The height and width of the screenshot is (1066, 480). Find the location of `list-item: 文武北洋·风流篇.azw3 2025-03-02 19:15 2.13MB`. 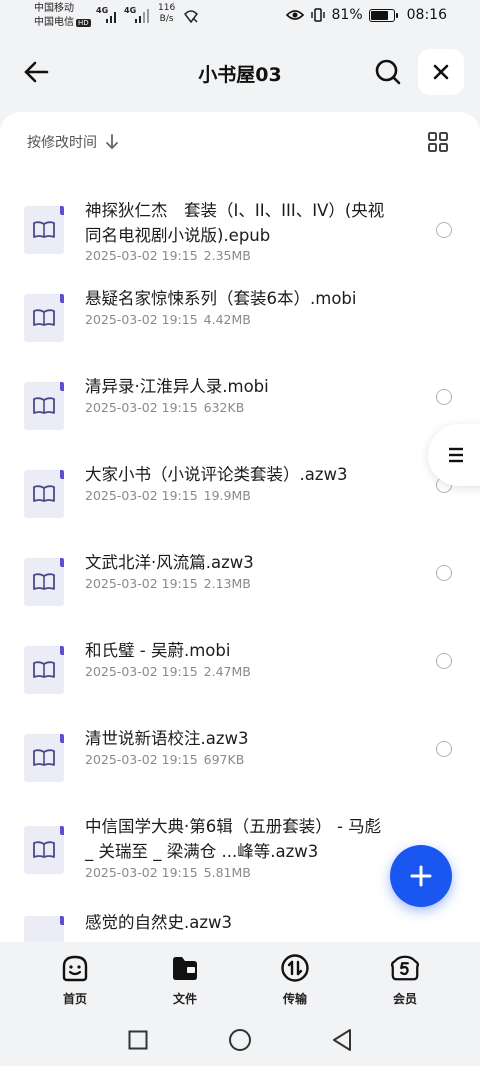

list-item: 文武北洋·风流篇.azw3 2025-03-02 19:15 2.13MB is located at coordinates (240, 588).